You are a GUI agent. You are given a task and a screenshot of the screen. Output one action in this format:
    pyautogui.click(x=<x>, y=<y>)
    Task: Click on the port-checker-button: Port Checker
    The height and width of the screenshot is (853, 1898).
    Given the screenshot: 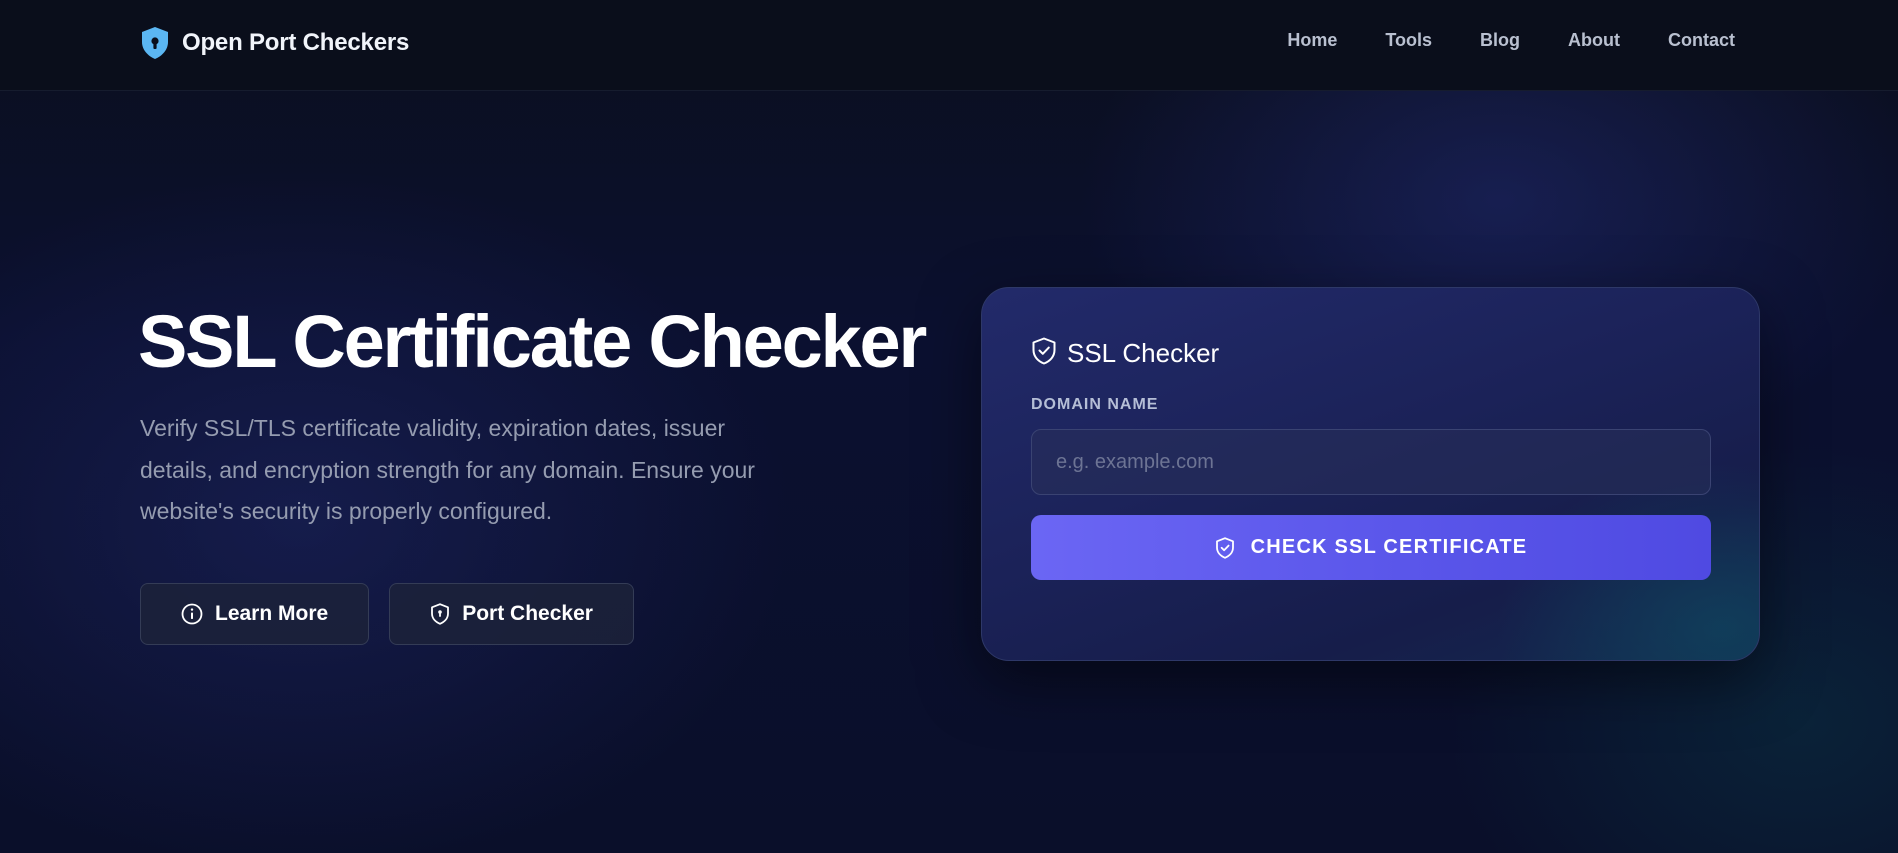 What is the action you would take?
    pyautogui.click(x=511, y=614)
    